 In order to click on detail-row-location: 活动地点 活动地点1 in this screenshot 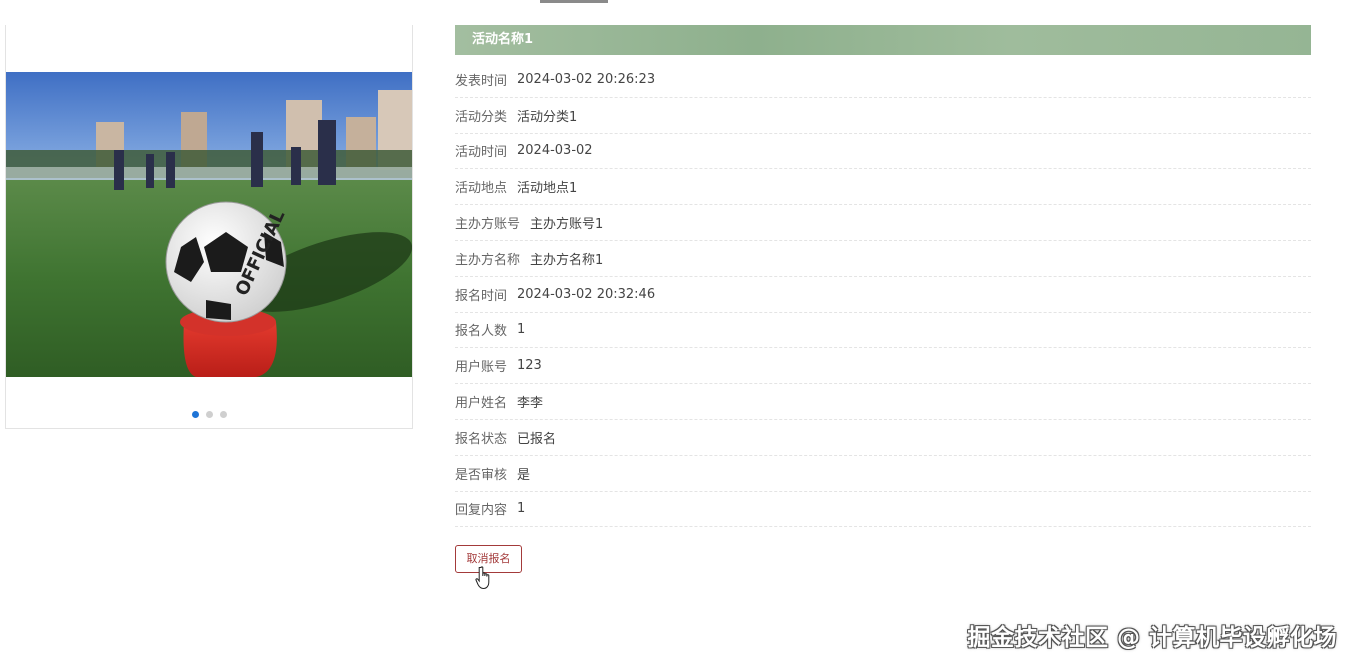, I will do `click(883, 187)`.